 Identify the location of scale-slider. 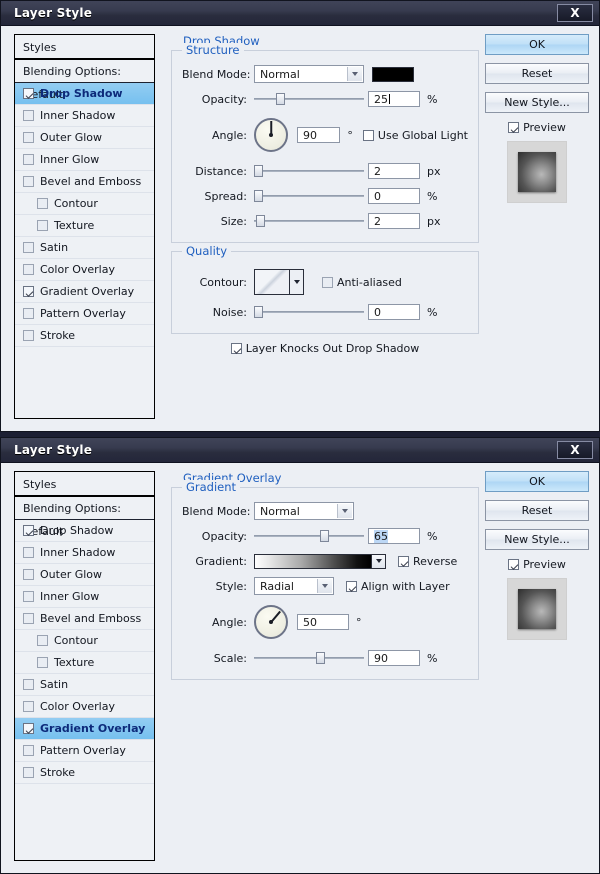
(309, 658).